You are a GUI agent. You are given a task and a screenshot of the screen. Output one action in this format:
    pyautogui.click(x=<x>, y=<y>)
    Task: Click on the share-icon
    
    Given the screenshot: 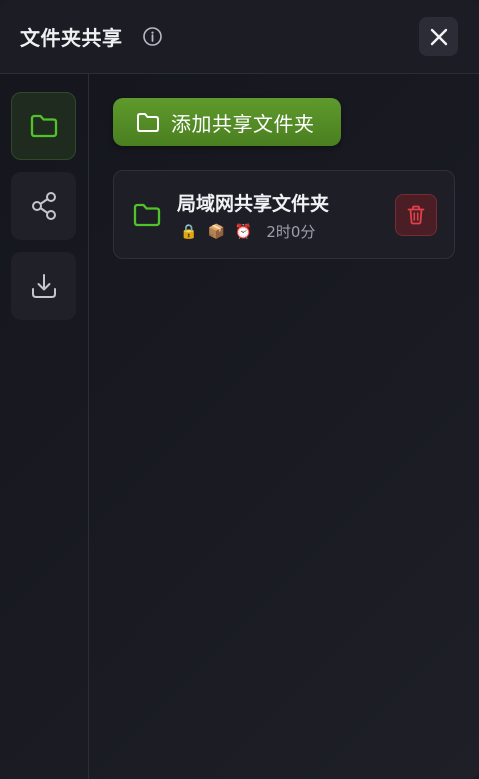 What is the action you would take?
    pyautogui.click(x=43, y=206)
    